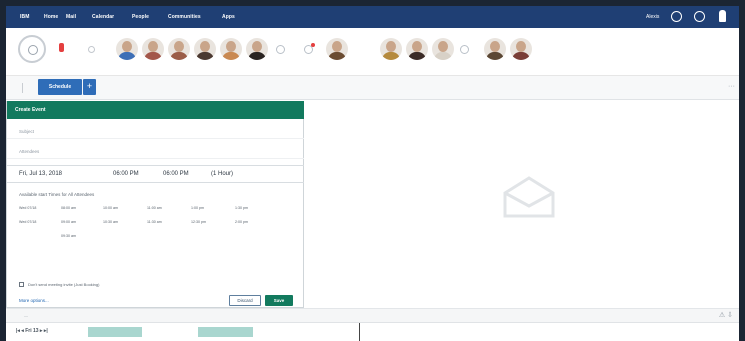 The image size is (745, 341). What do you see at coordinates (156, 151) in the screenshot?
I see `attendees-field: Attendees` at bounding box center [156, 151].